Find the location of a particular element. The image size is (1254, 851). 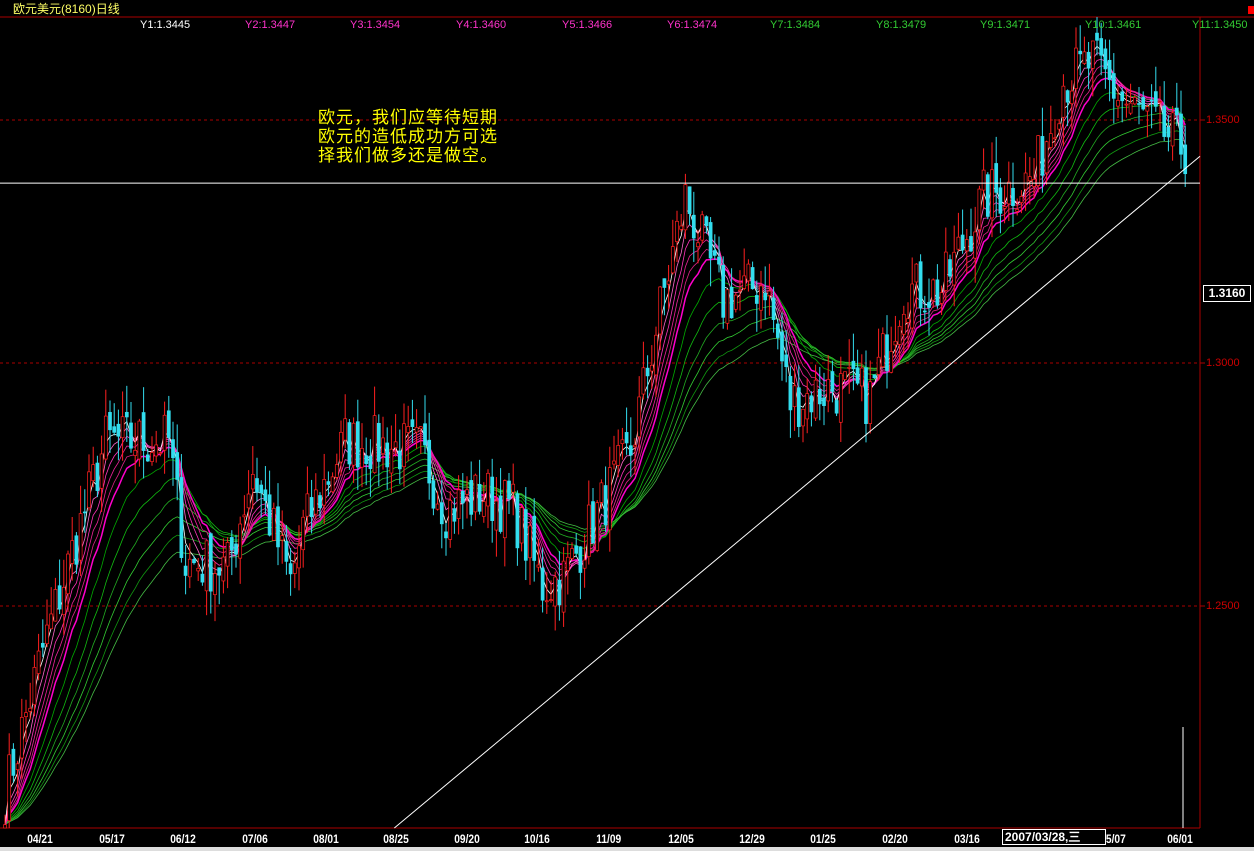

corner-marker is located at coordinates (1251, 10).